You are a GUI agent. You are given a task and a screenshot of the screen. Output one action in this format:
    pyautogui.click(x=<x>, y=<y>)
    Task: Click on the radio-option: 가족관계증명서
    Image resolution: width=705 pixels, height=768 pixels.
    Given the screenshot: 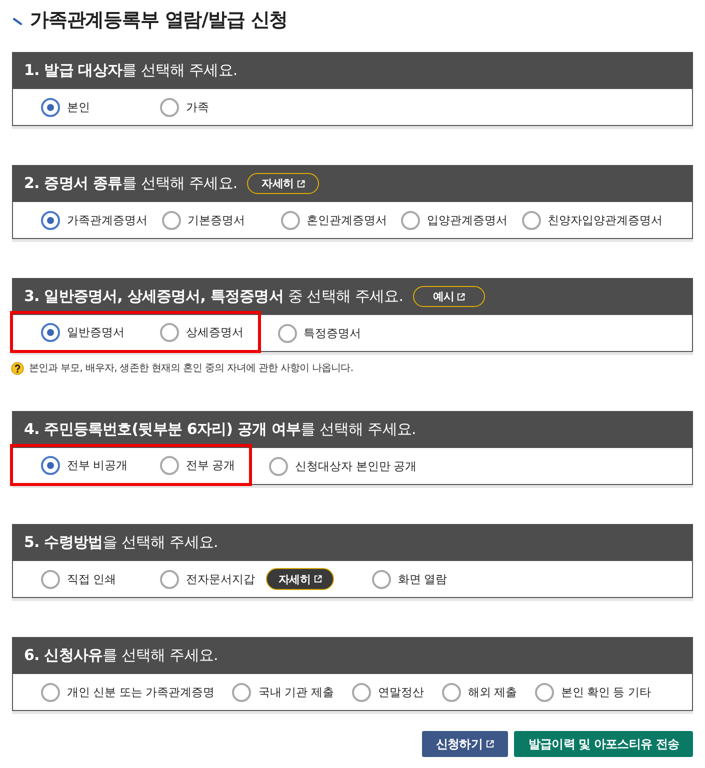 What is the action you would take?
    pyautogui.click(x=94, y=220)
    